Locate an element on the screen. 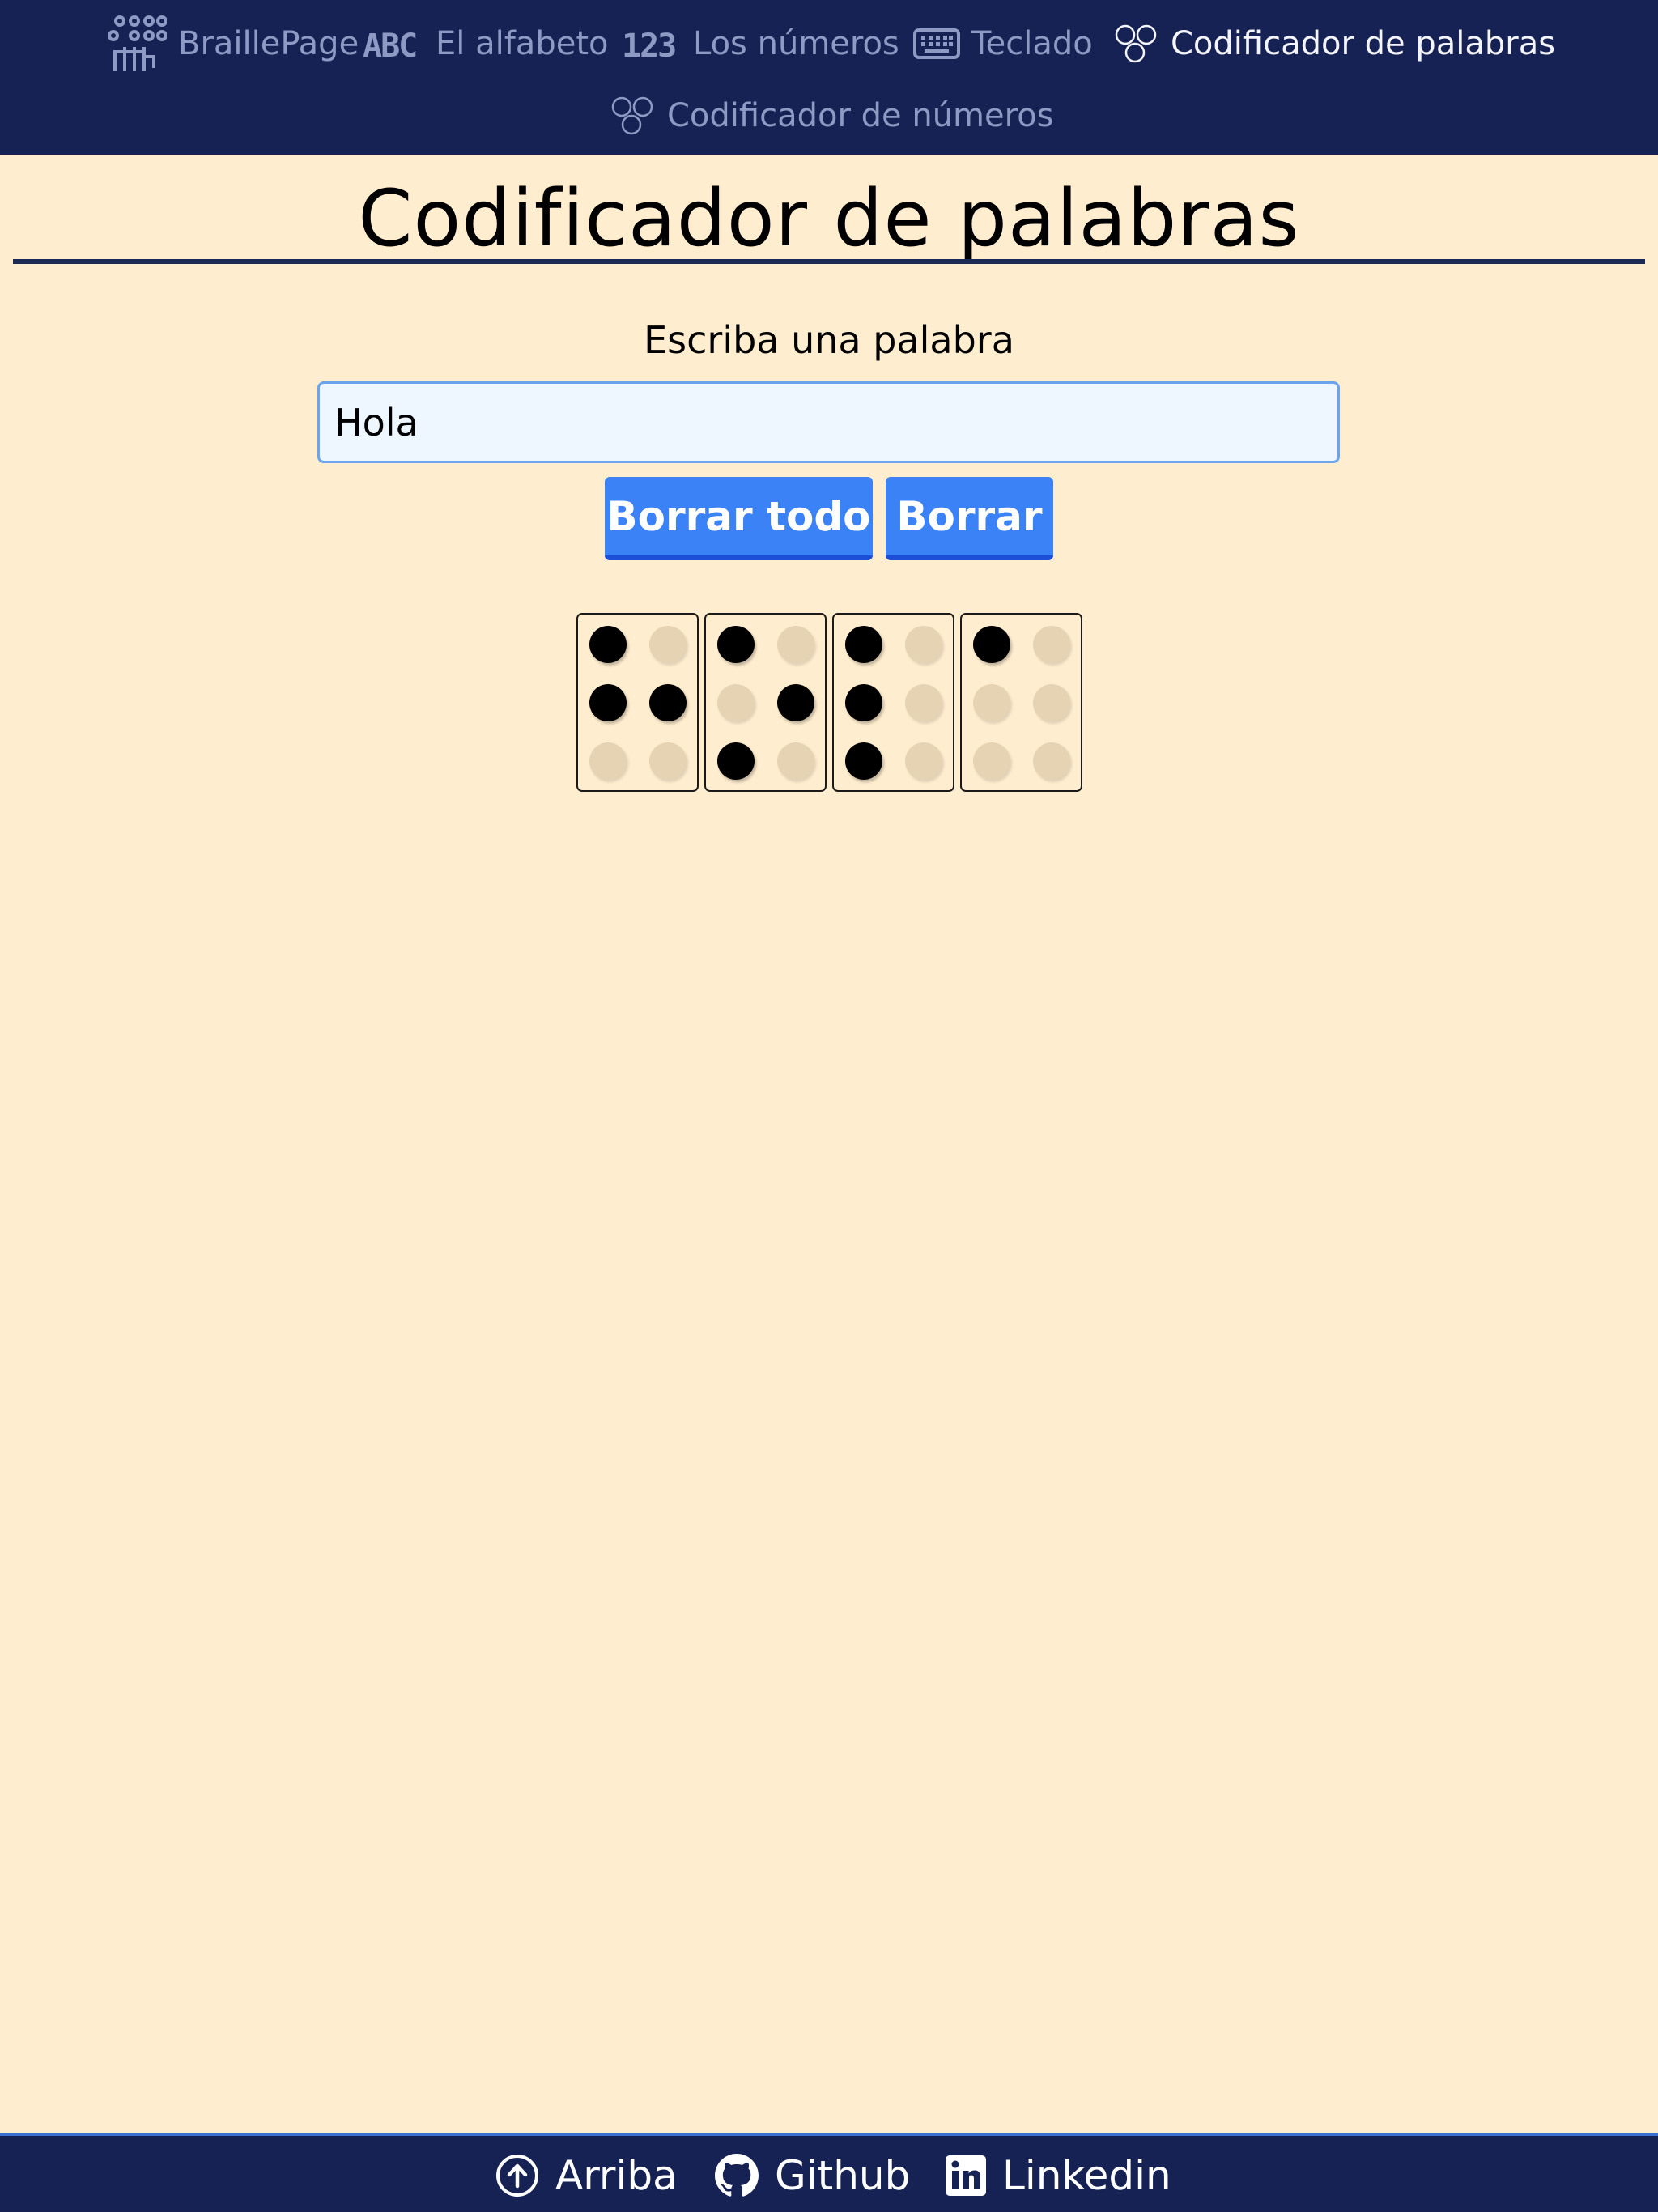 This screenshot has height=2212, width=1658. footer-link-linkedin: Linkedin is located at coordinates (1058, 2176).